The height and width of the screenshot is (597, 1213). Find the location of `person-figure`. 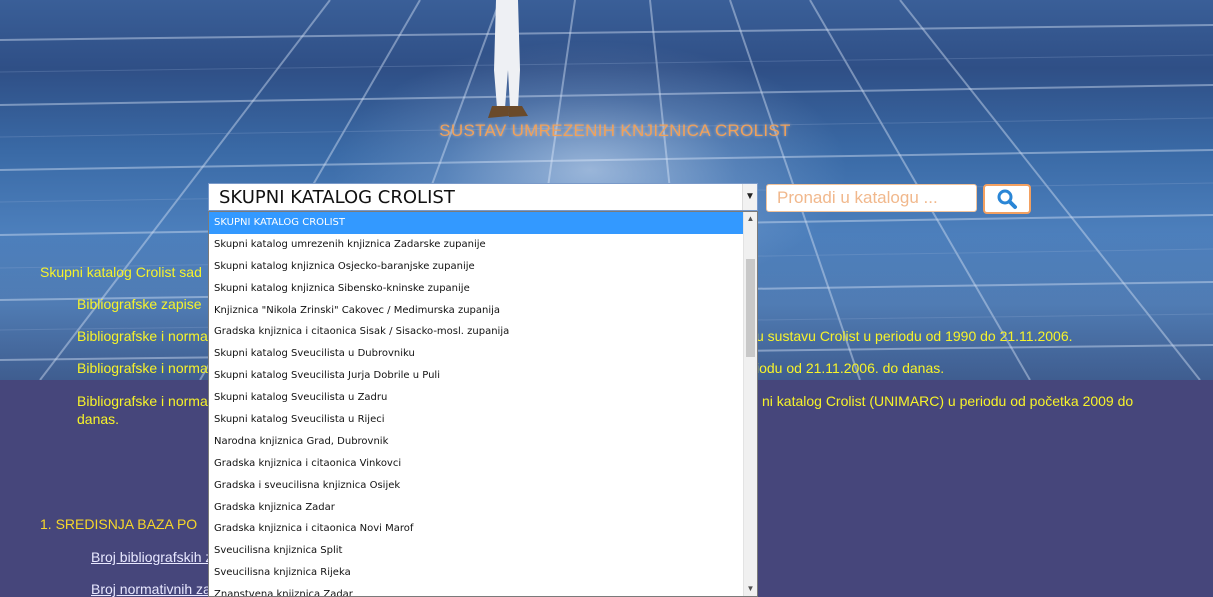

person-figure is located at coordinates (508, 59).